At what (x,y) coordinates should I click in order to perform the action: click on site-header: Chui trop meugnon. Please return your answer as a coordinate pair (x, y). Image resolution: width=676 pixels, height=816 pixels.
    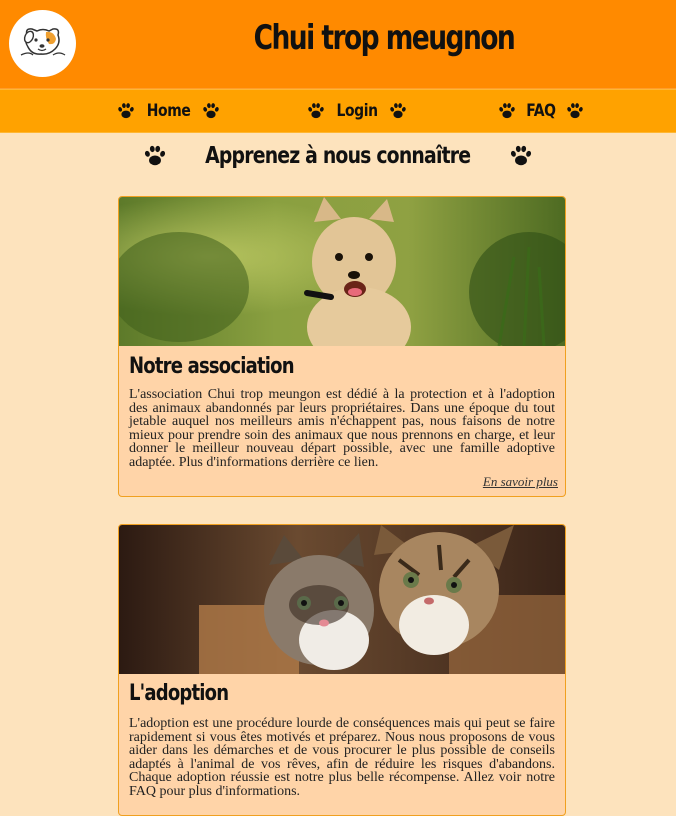
    Looking at the image, I should click on (338, 44).